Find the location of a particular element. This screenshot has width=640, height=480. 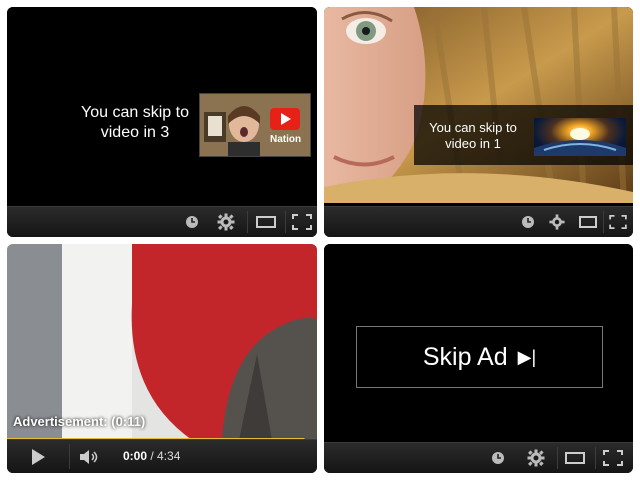

skip-countdown-text: You can skip to video in 3 is located at coordinates (135, 122).